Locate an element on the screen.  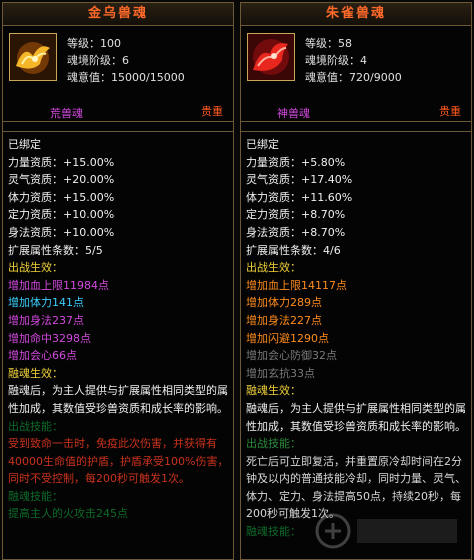
panel-title: 金乌兽魂 is located at coordinates (118, 14).